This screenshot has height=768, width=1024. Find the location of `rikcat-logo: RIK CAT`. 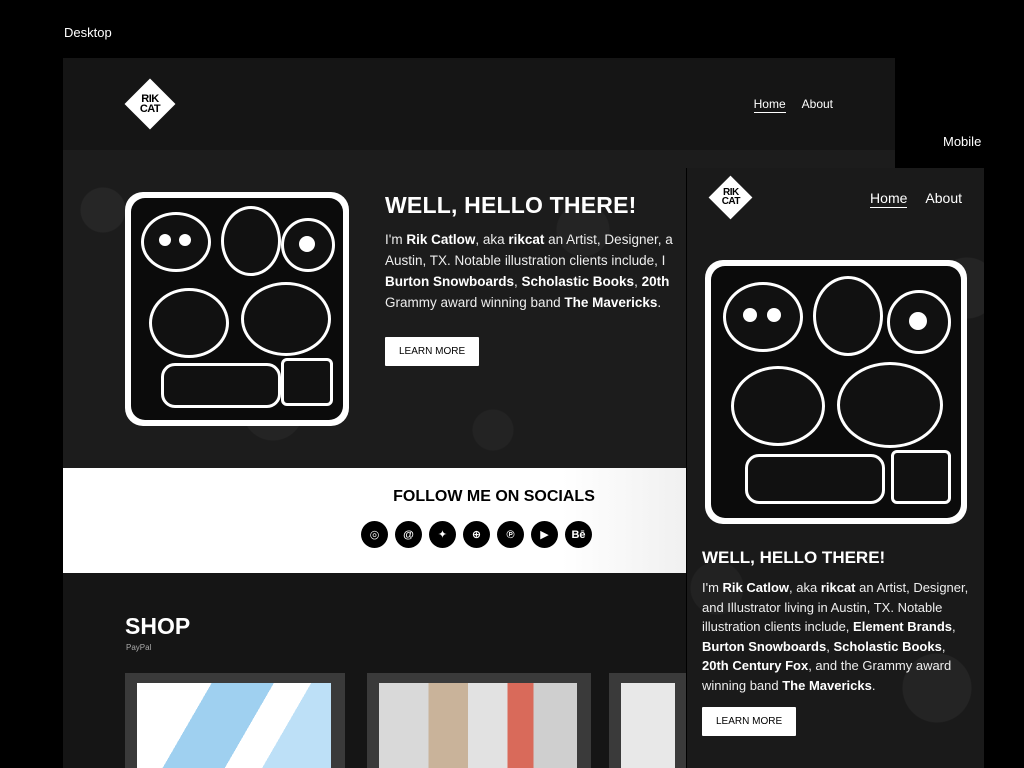

rikcat-logo: RIK CAT is located at coordinates (150, 104).